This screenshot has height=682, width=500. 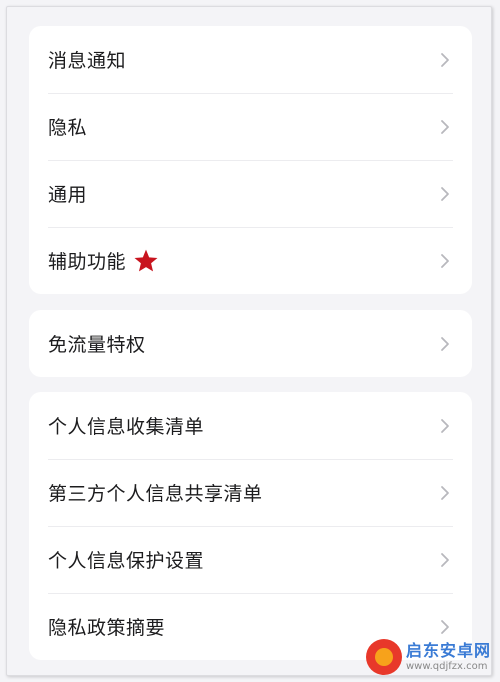 What do you see at coordinates (87, 61) in the screenshot?
I see `menu-item-label: 消息通知` at bounding box center [87, 61].